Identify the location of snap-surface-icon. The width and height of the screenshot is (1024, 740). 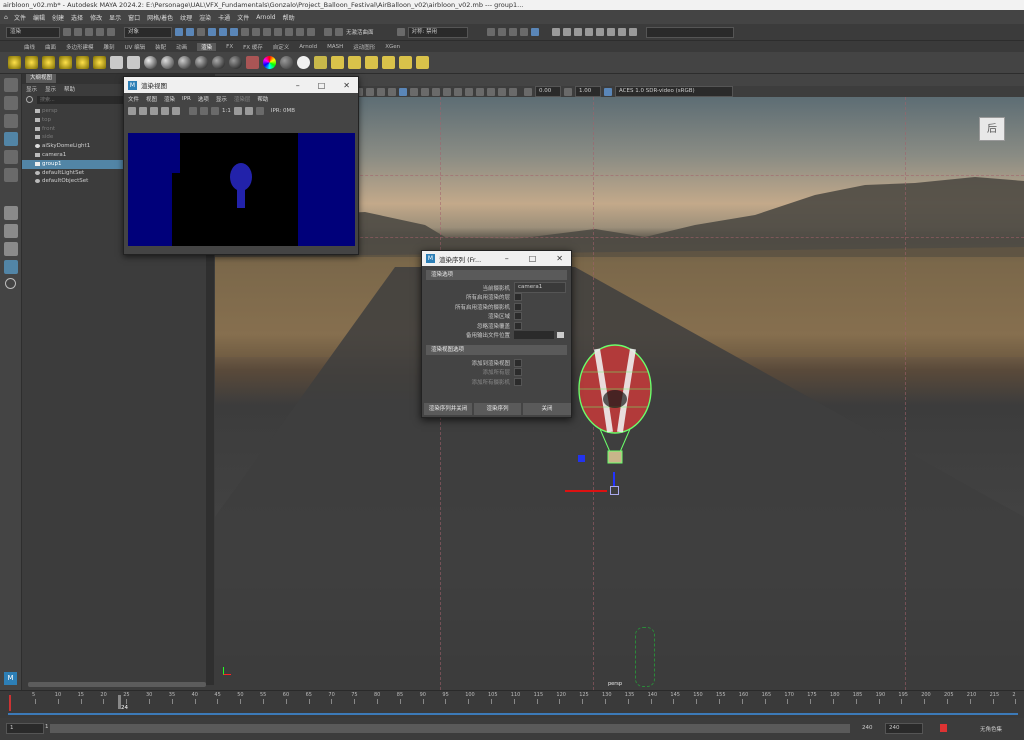
(256, 32).